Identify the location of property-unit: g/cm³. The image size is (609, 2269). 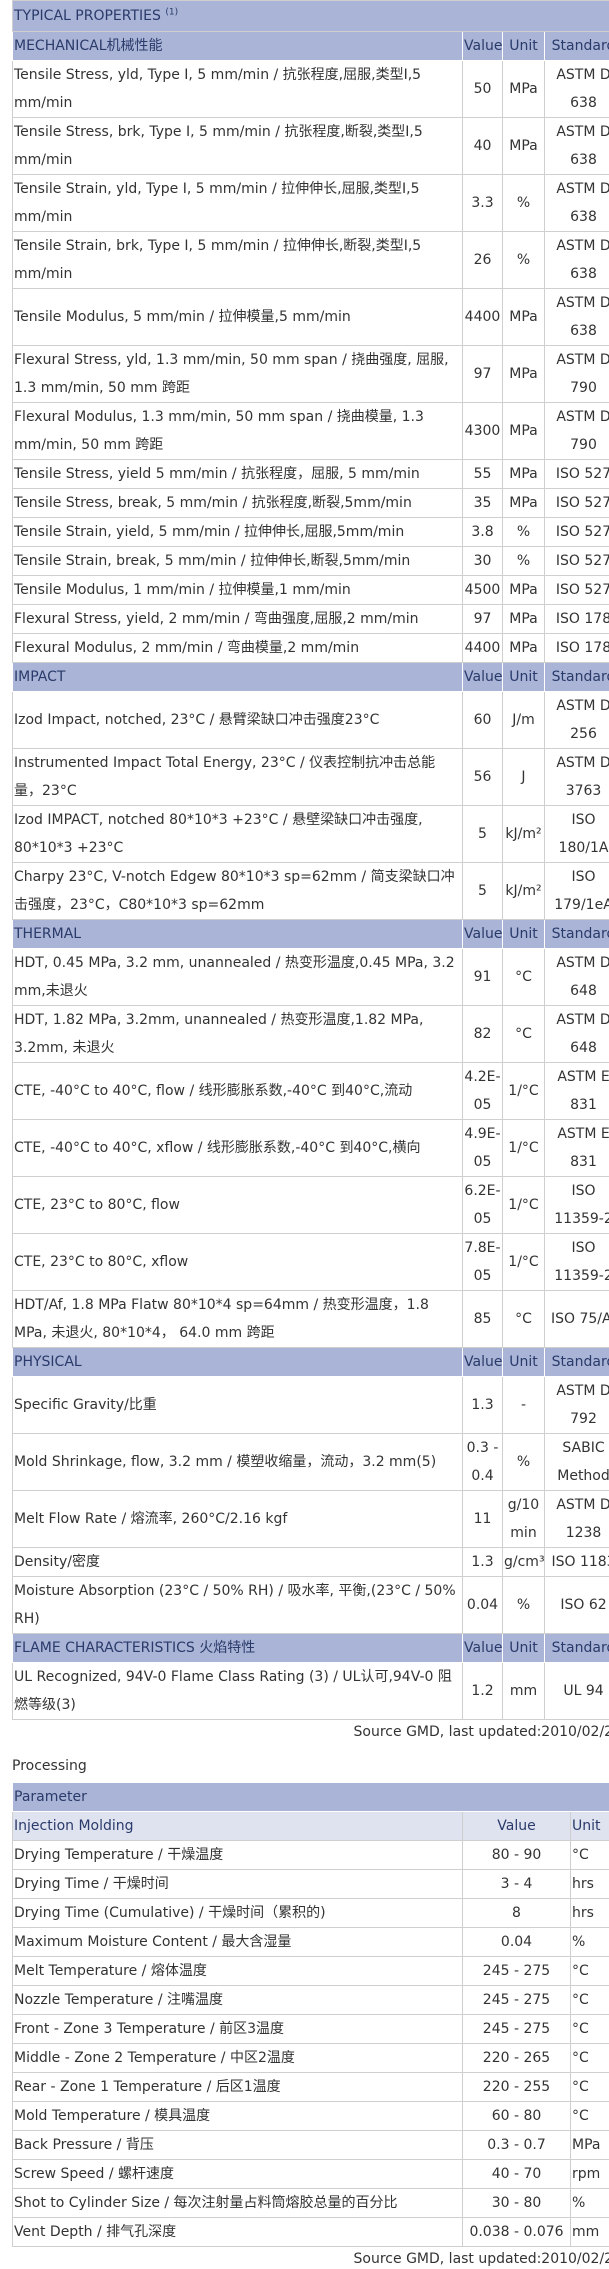
(524, 1562).